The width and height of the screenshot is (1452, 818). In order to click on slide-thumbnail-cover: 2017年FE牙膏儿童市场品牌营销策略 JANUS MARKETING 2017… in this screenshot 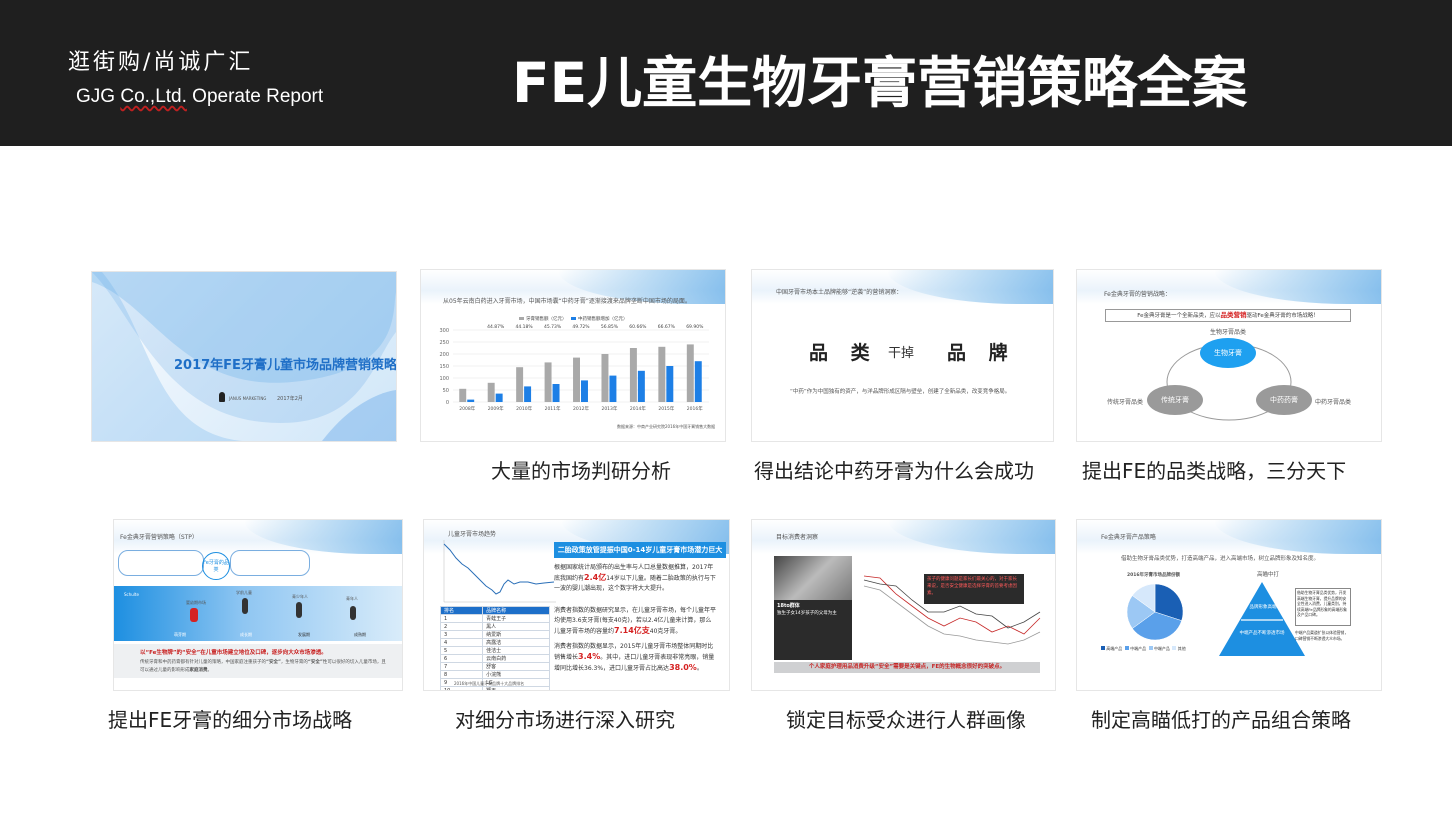, I will do `click(244, 356)`.